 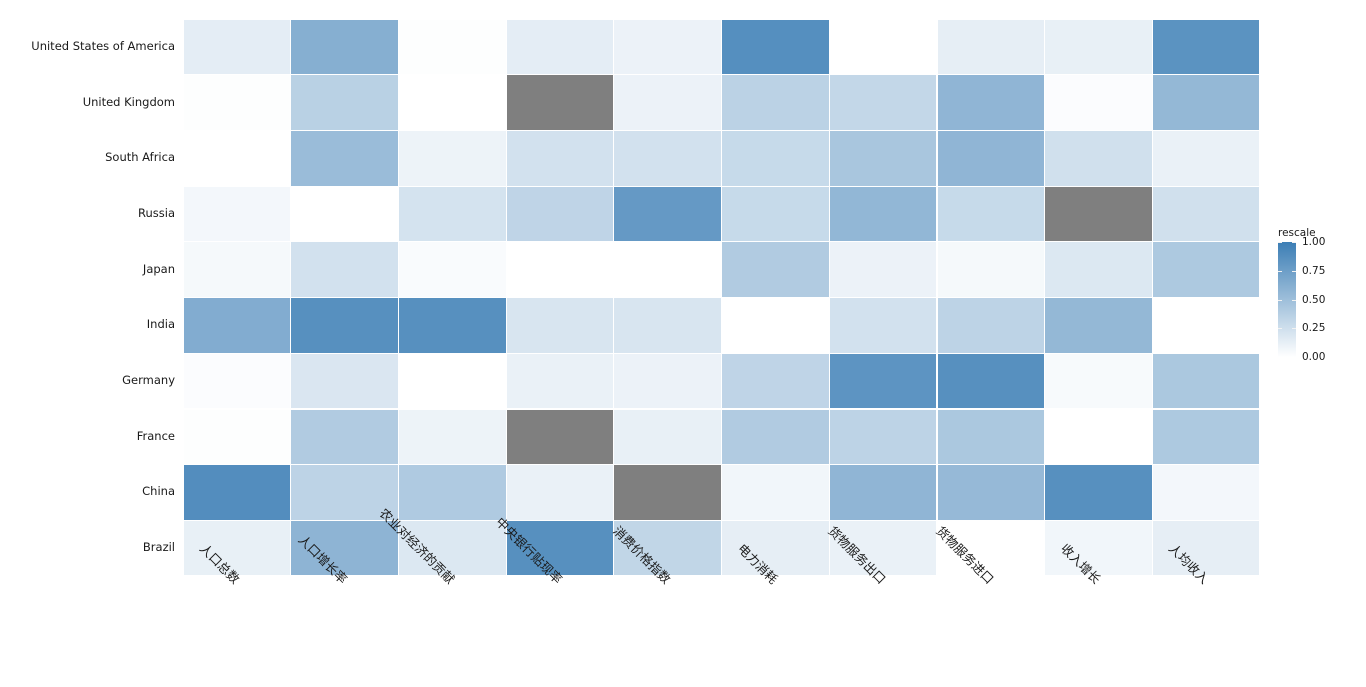 What do you see at coordinates (158, 547) in the screenshot?
I see `y-axis-label: Brazil` at bounding box center [158, 547].